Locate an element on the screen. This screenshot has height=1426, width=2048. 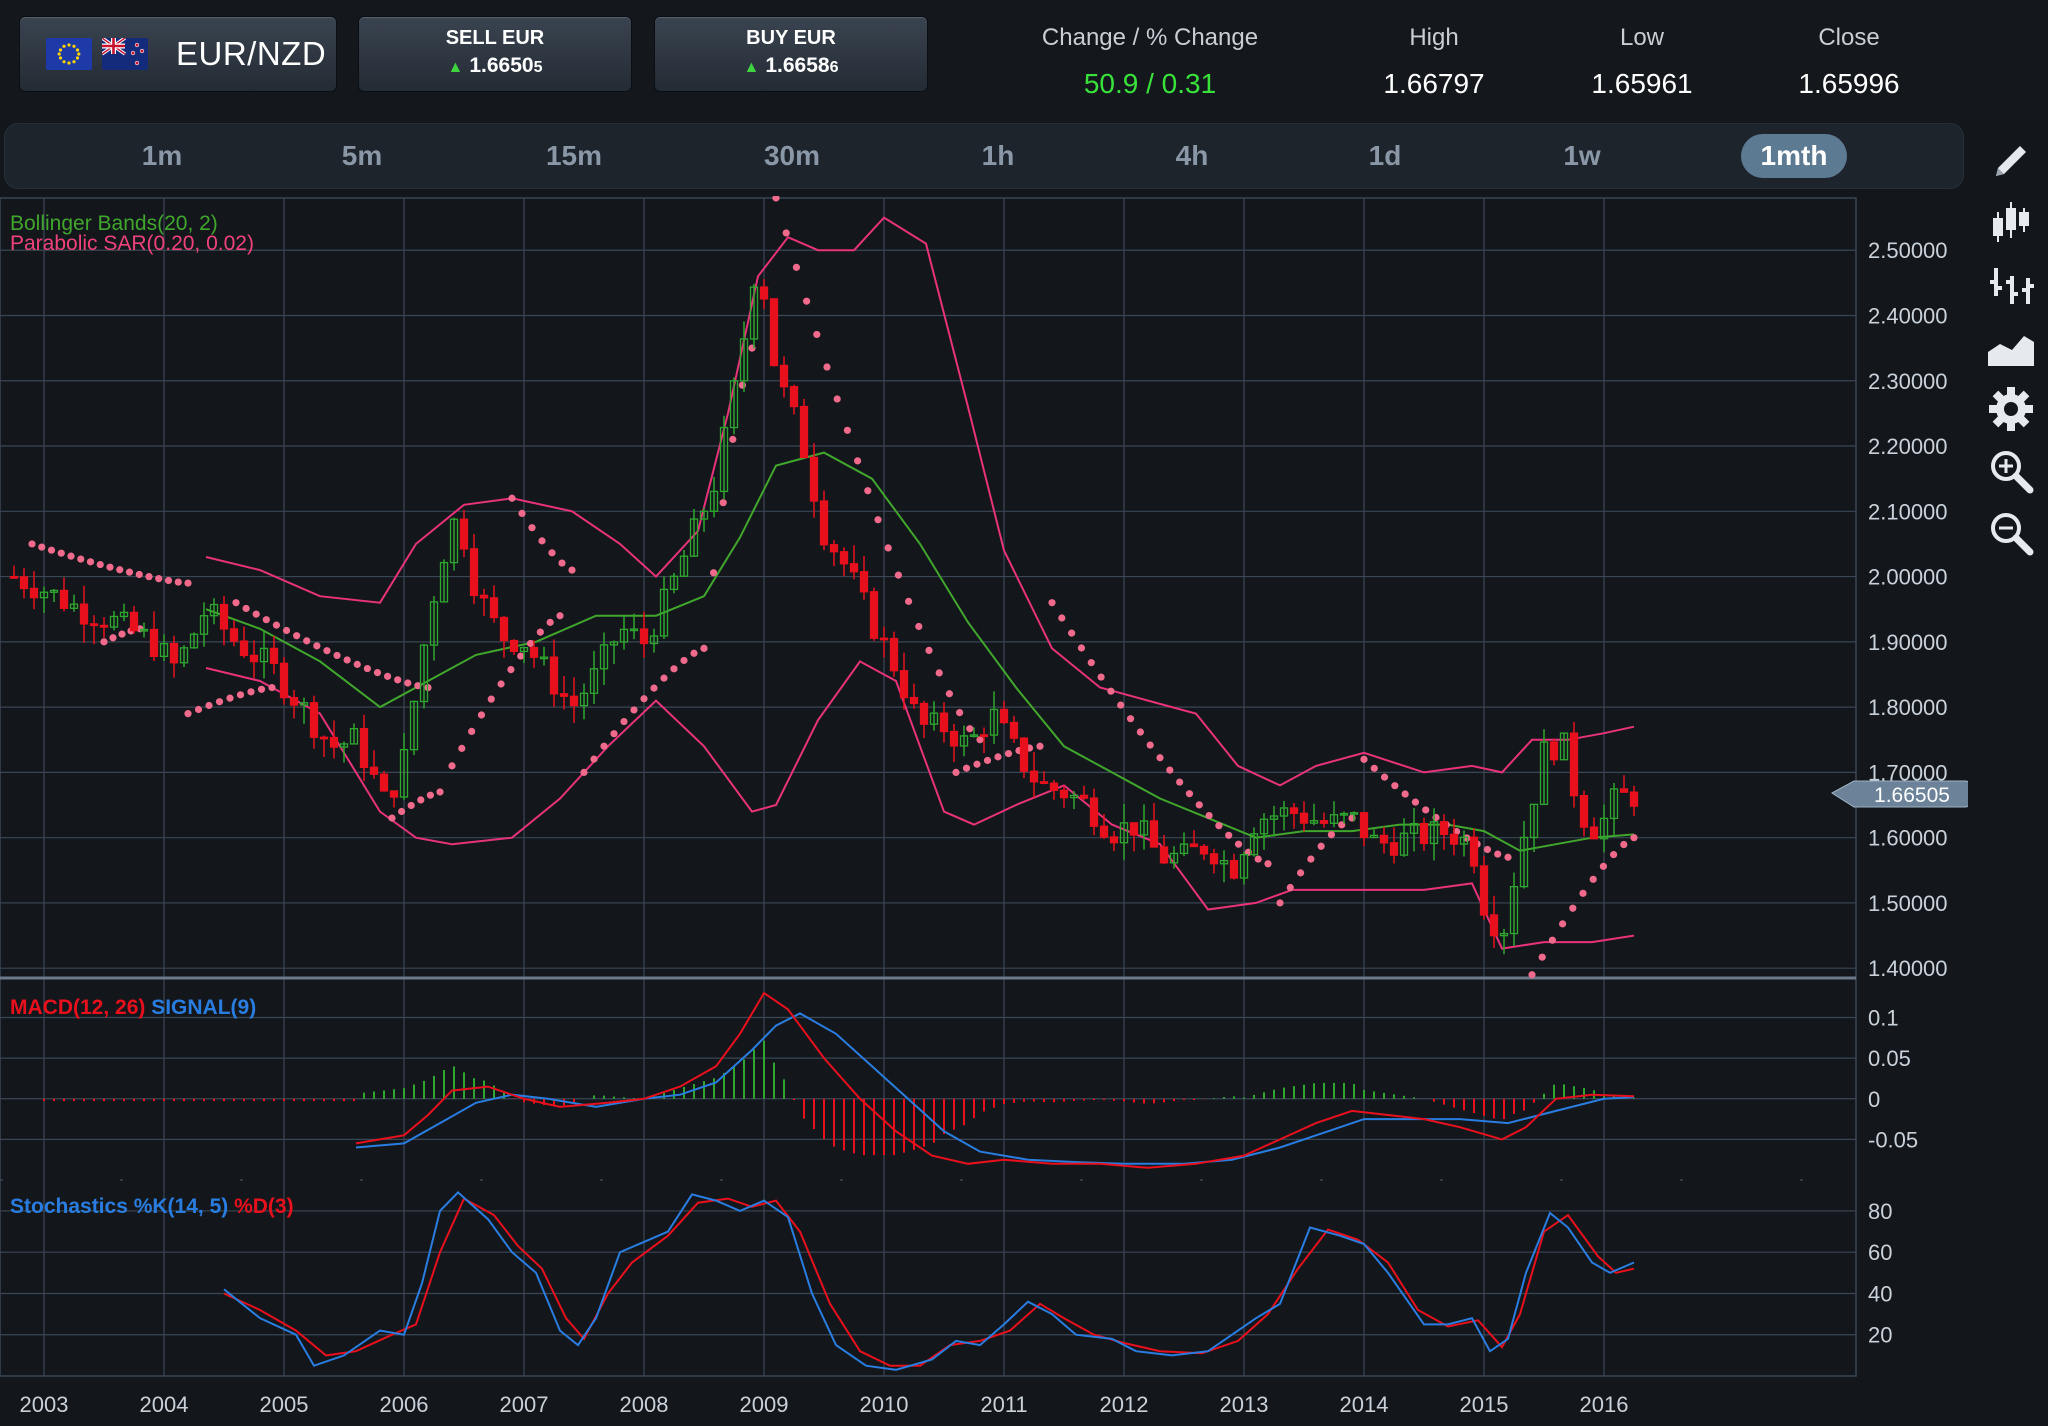
timeframe-1d: 1d is located at coordinates (1385, 156).